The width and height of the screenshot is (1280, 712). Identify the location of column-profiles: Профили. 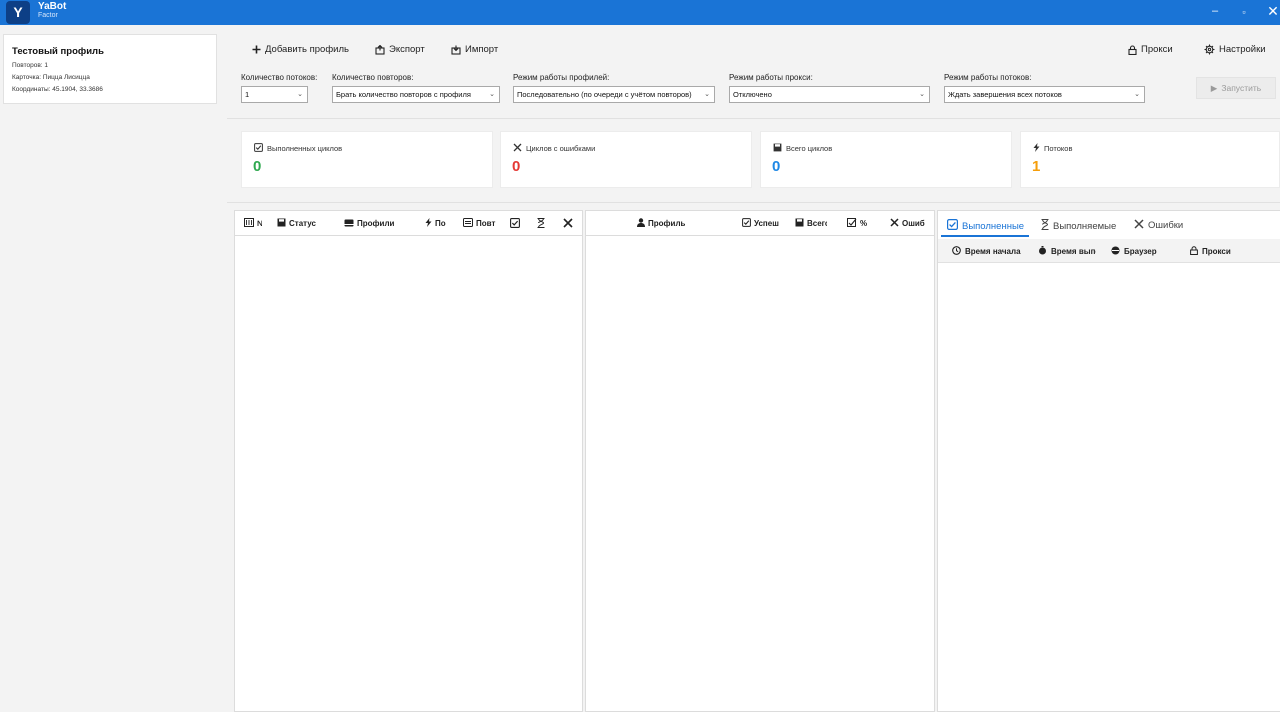
(369, 223).